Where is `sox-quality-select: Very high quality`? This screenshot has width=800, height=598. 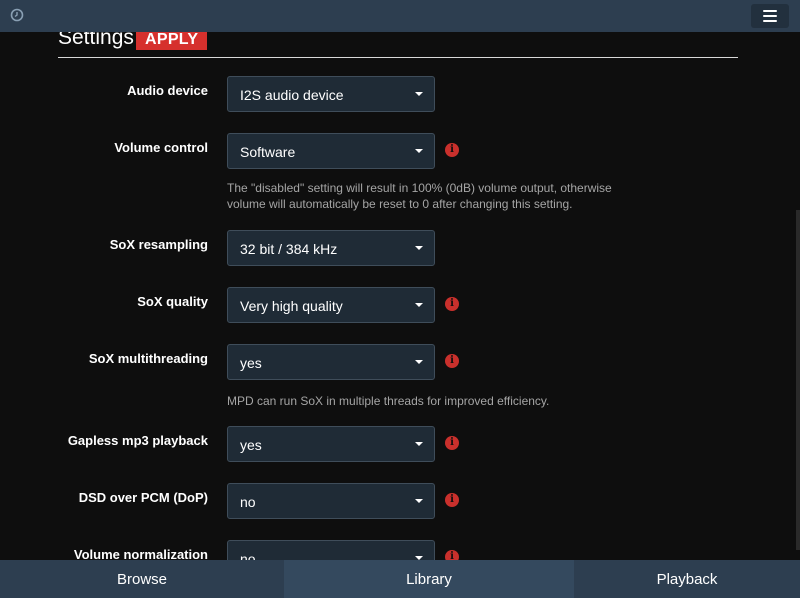 sox-quality-select: Very high quality is located at coordinates (331, 305).